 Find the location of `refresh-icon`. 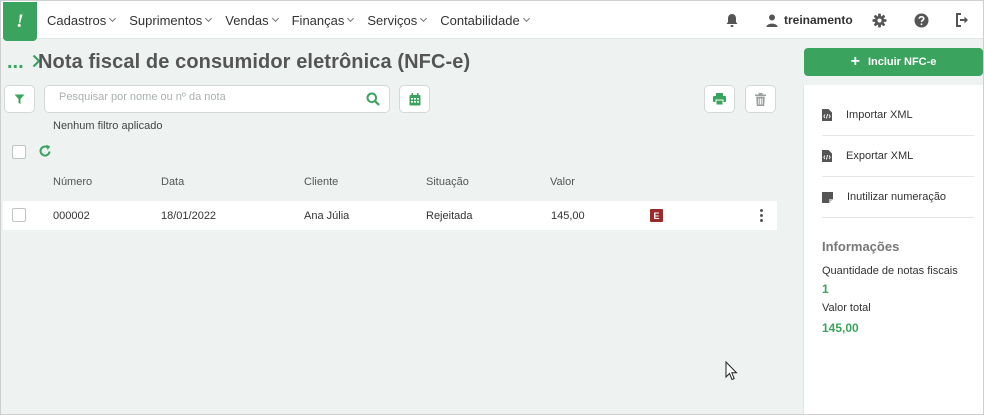

refresh-icon is located at coordinates (45, 150).